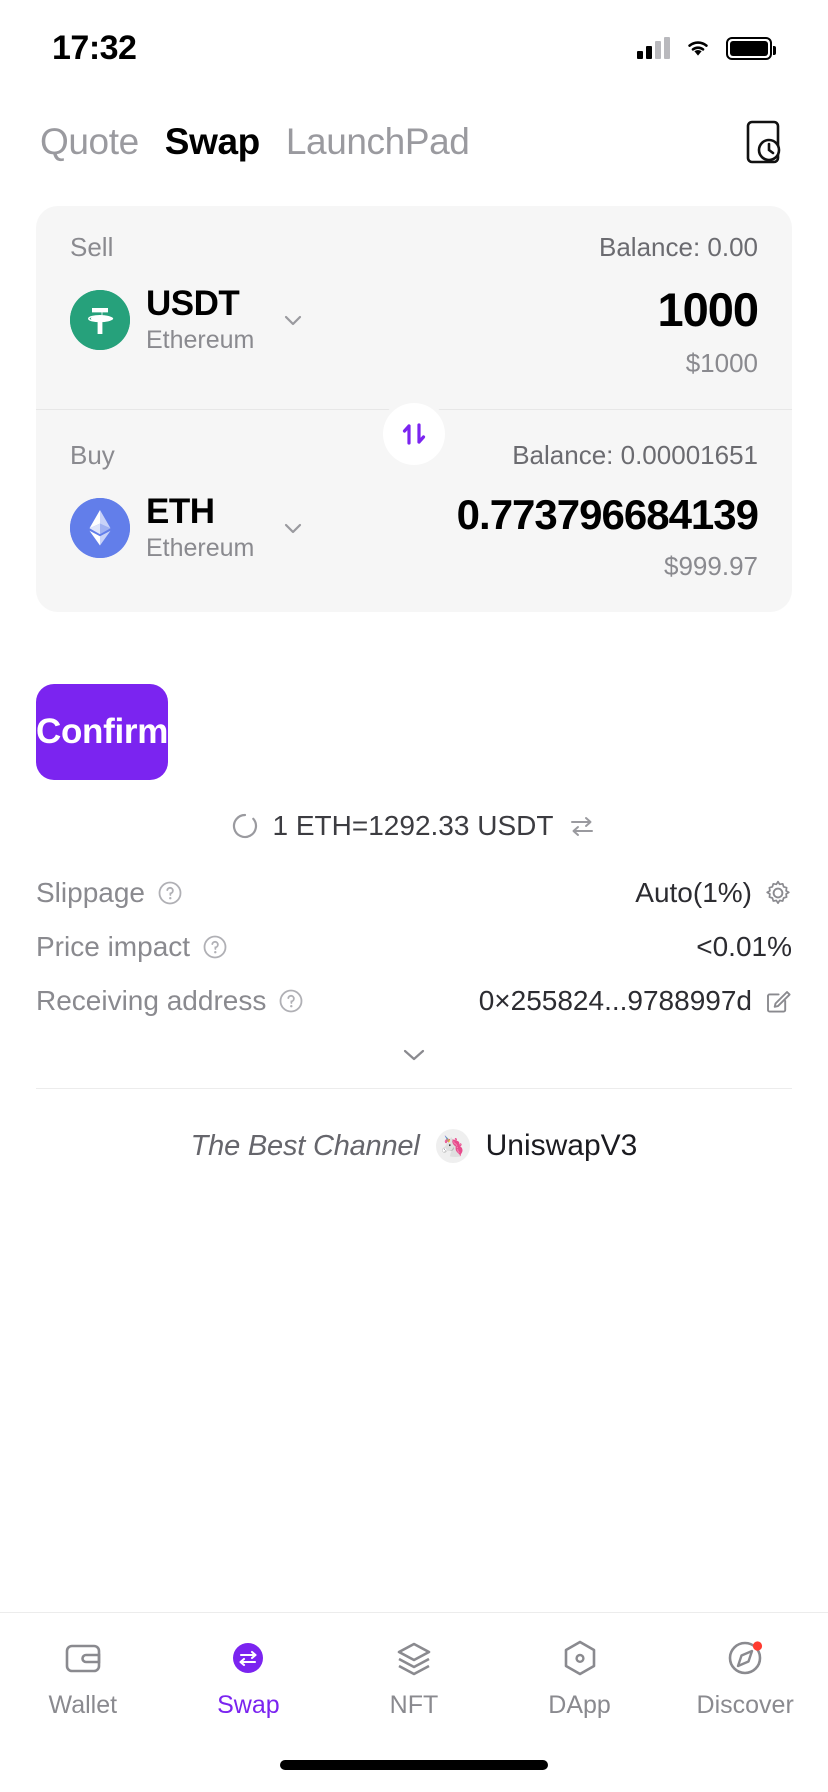  Describe the element at coordinates (212, 142) in the screenshot. I see `tab-swap: Swap` at that location.